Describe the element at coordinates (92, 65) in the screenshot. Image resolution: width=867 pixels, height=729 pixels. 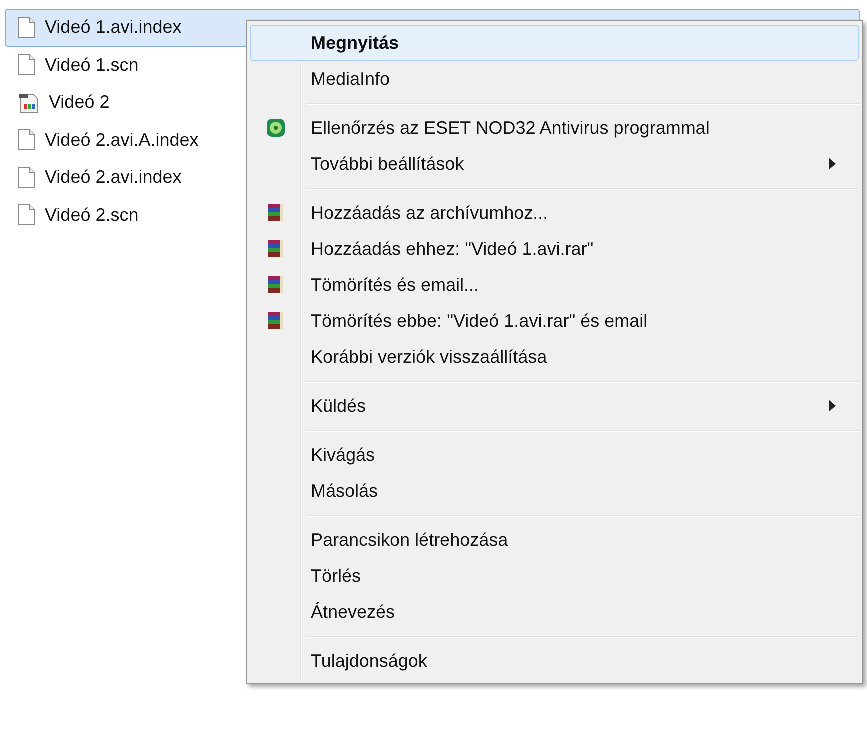
I see `file-name: Videó 1.scn` at that location.